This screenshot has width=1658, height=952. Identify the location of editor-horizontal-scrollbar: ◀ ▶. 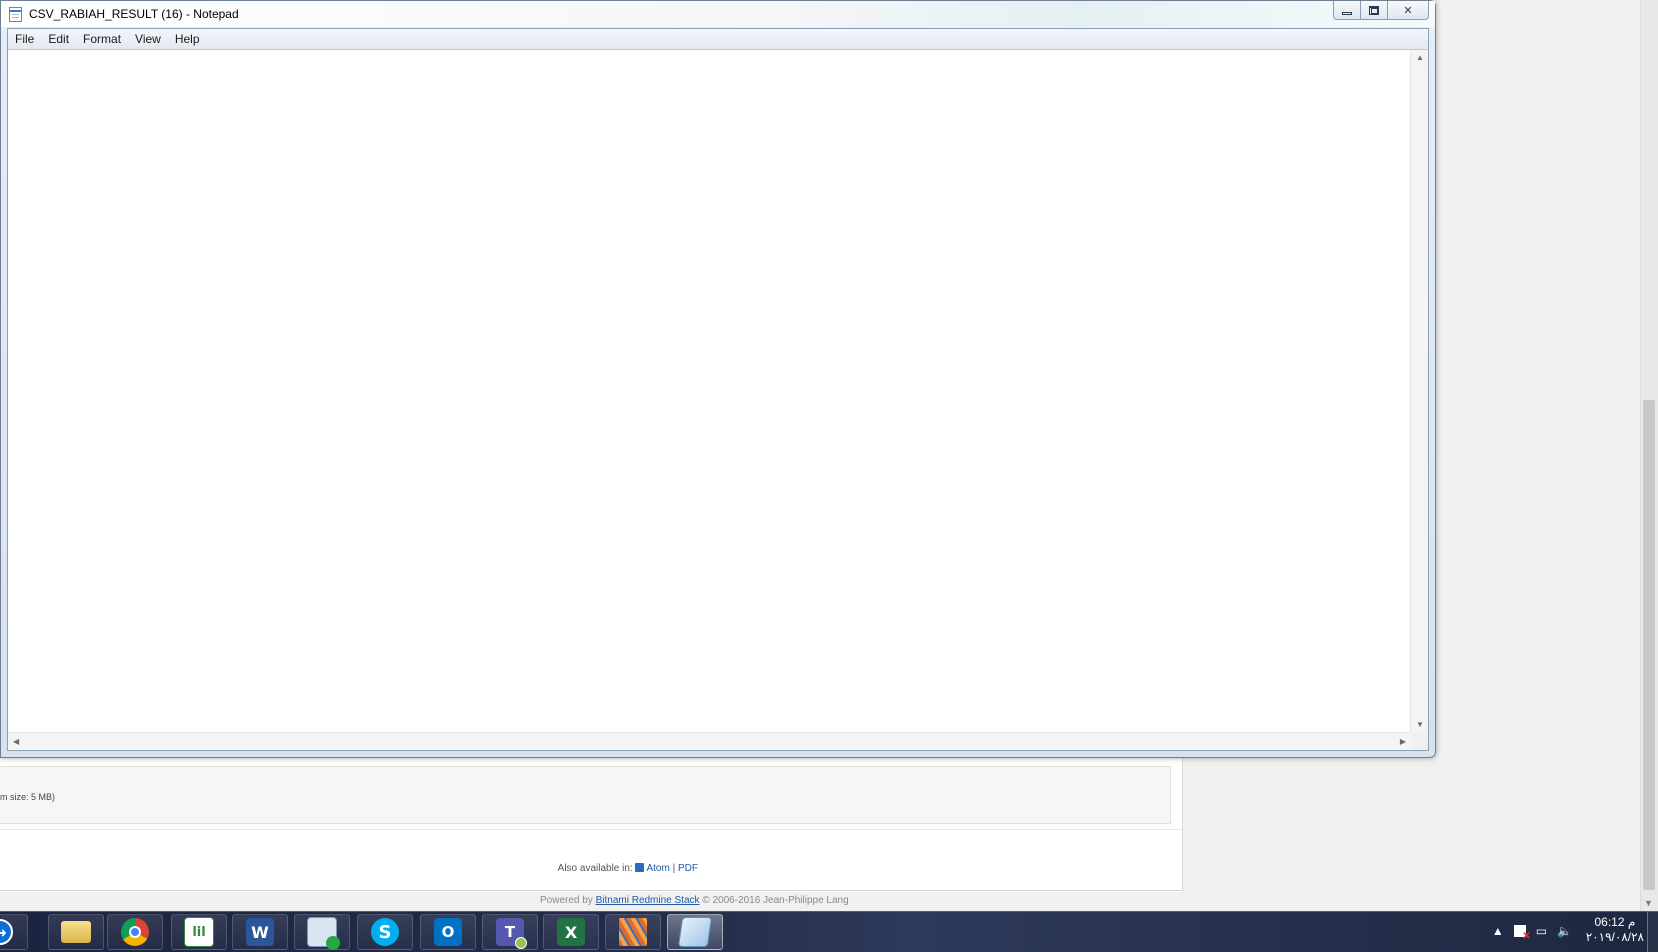
(709, 741).